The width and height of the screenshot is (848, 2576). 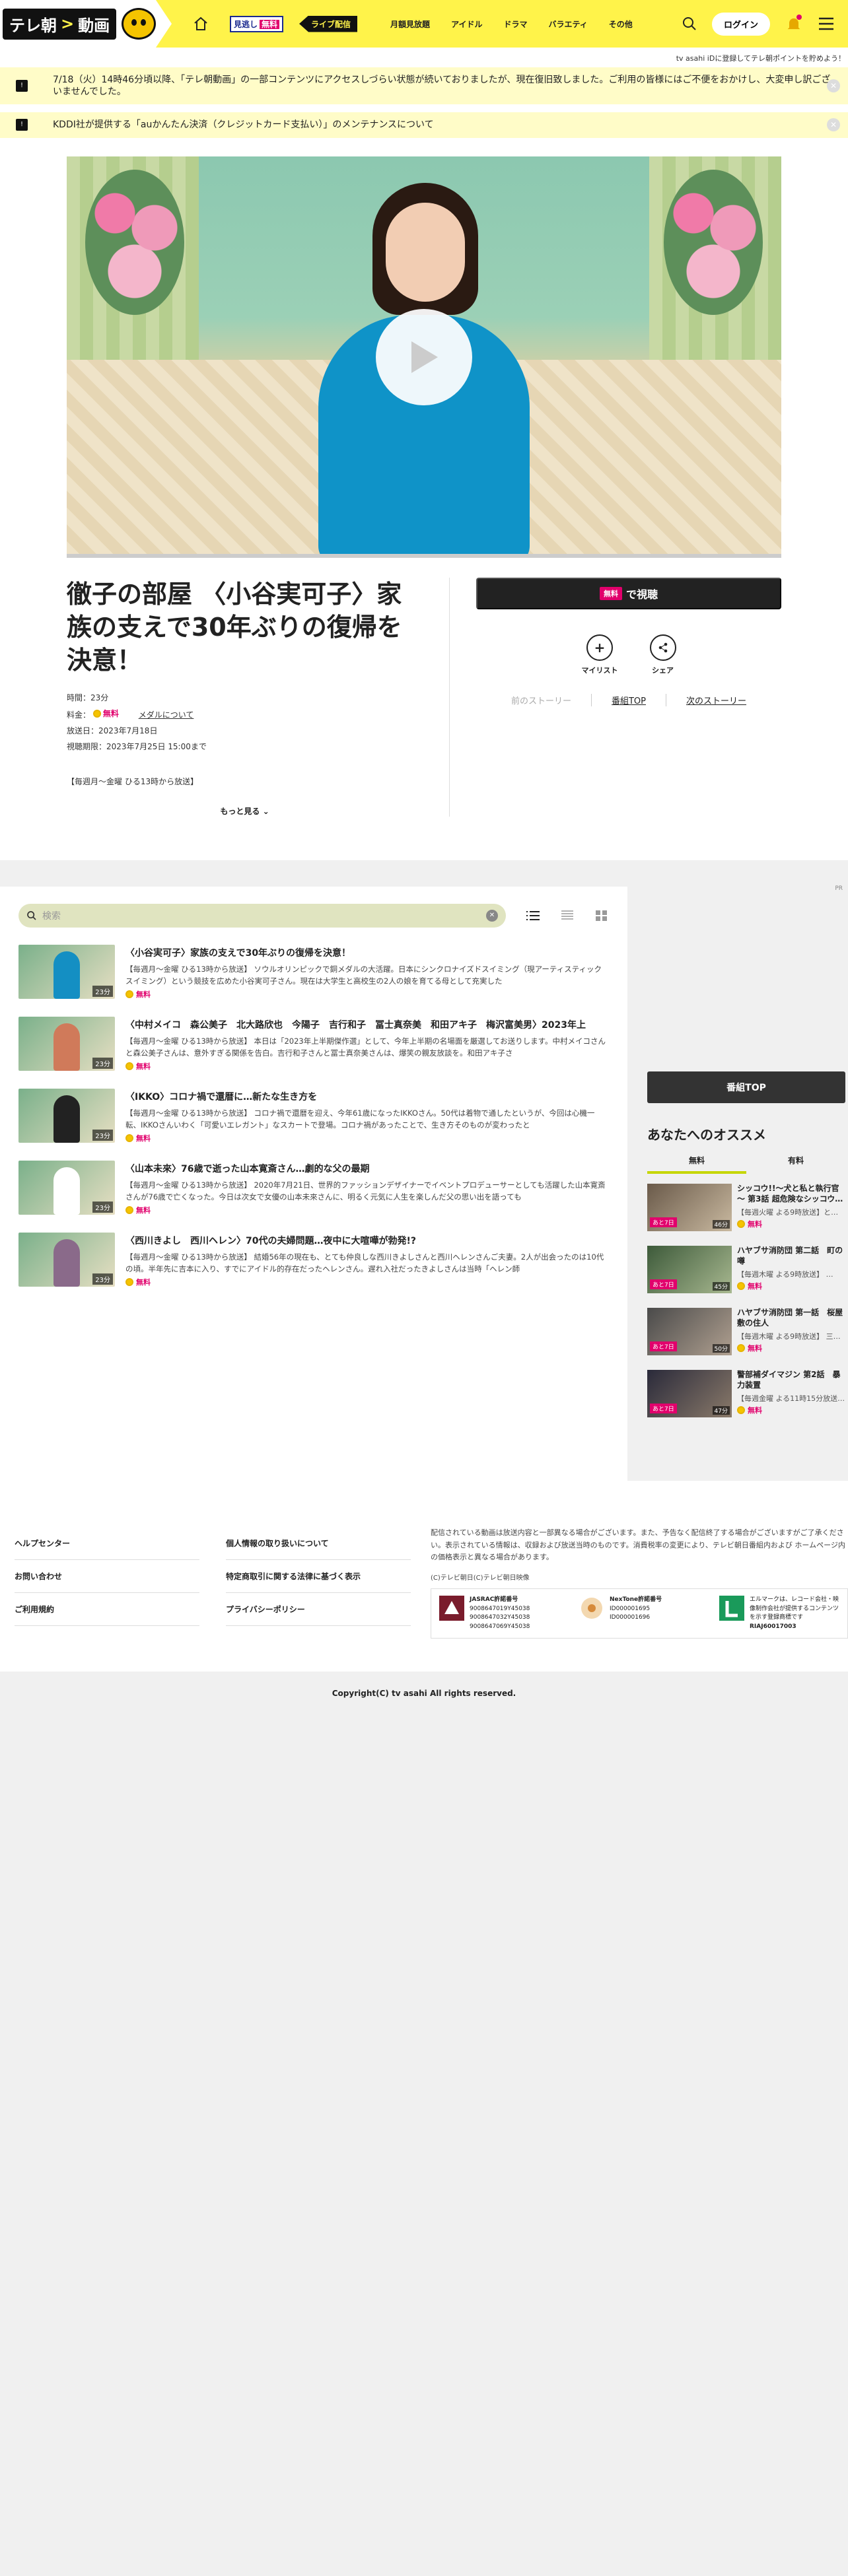 I want to click on site-logo: テレ朝 > 動画, so click(x=86, y=24).